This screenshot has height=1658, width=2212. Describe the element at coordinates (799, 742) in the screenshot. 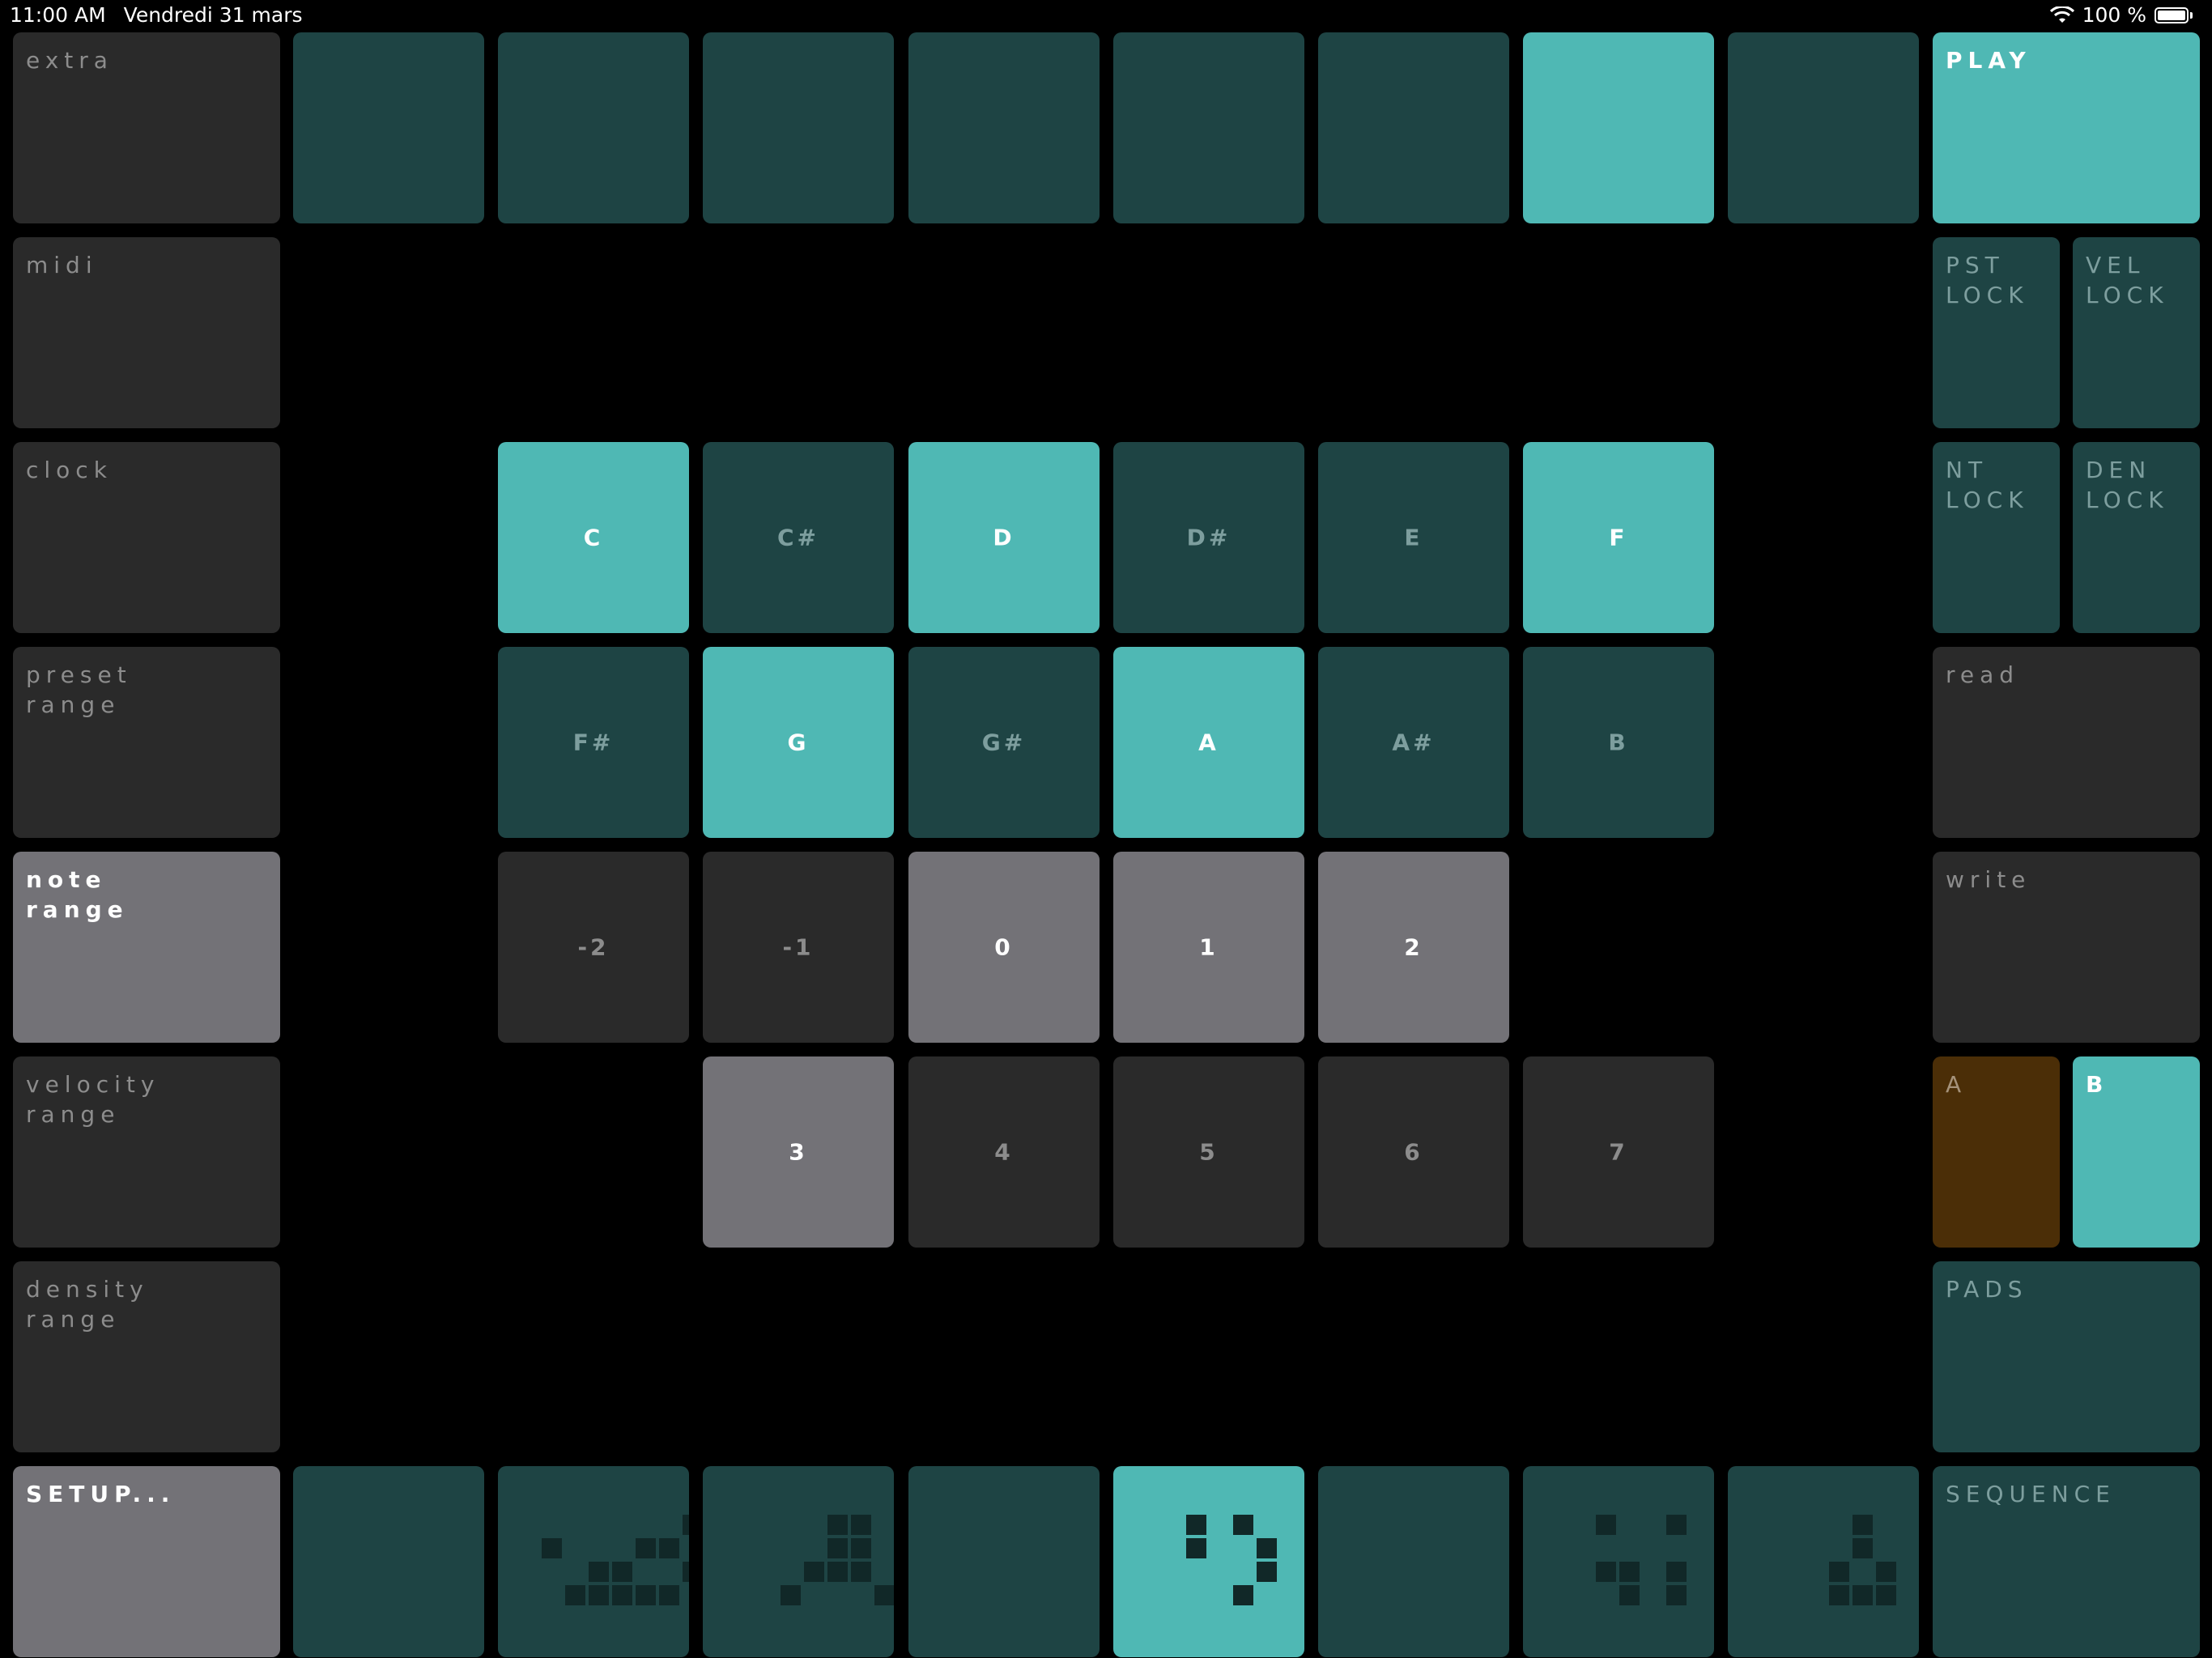

I see `note-pad-7: G` at that location.